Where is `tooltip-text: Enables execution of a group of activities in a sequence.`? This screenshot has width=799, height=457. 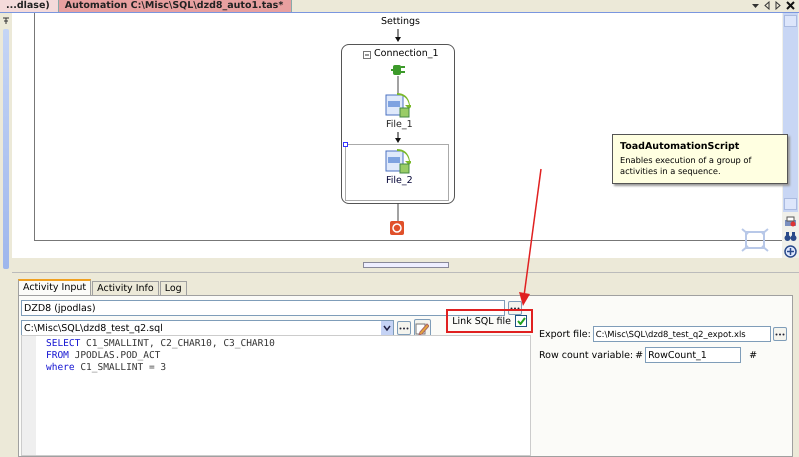
tooltip-text: Enables execution of a group of activities in a sequence. is located at coordinates (686, 166).